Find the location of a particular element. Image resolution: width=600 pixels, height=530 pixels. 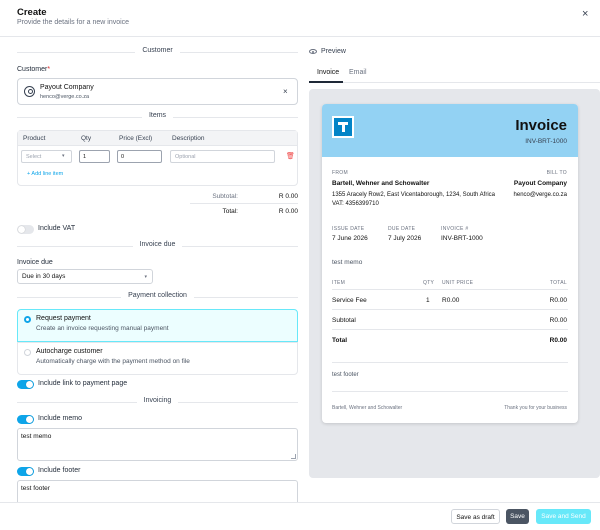

from-label: FROM is located at coordinates (340, 173).